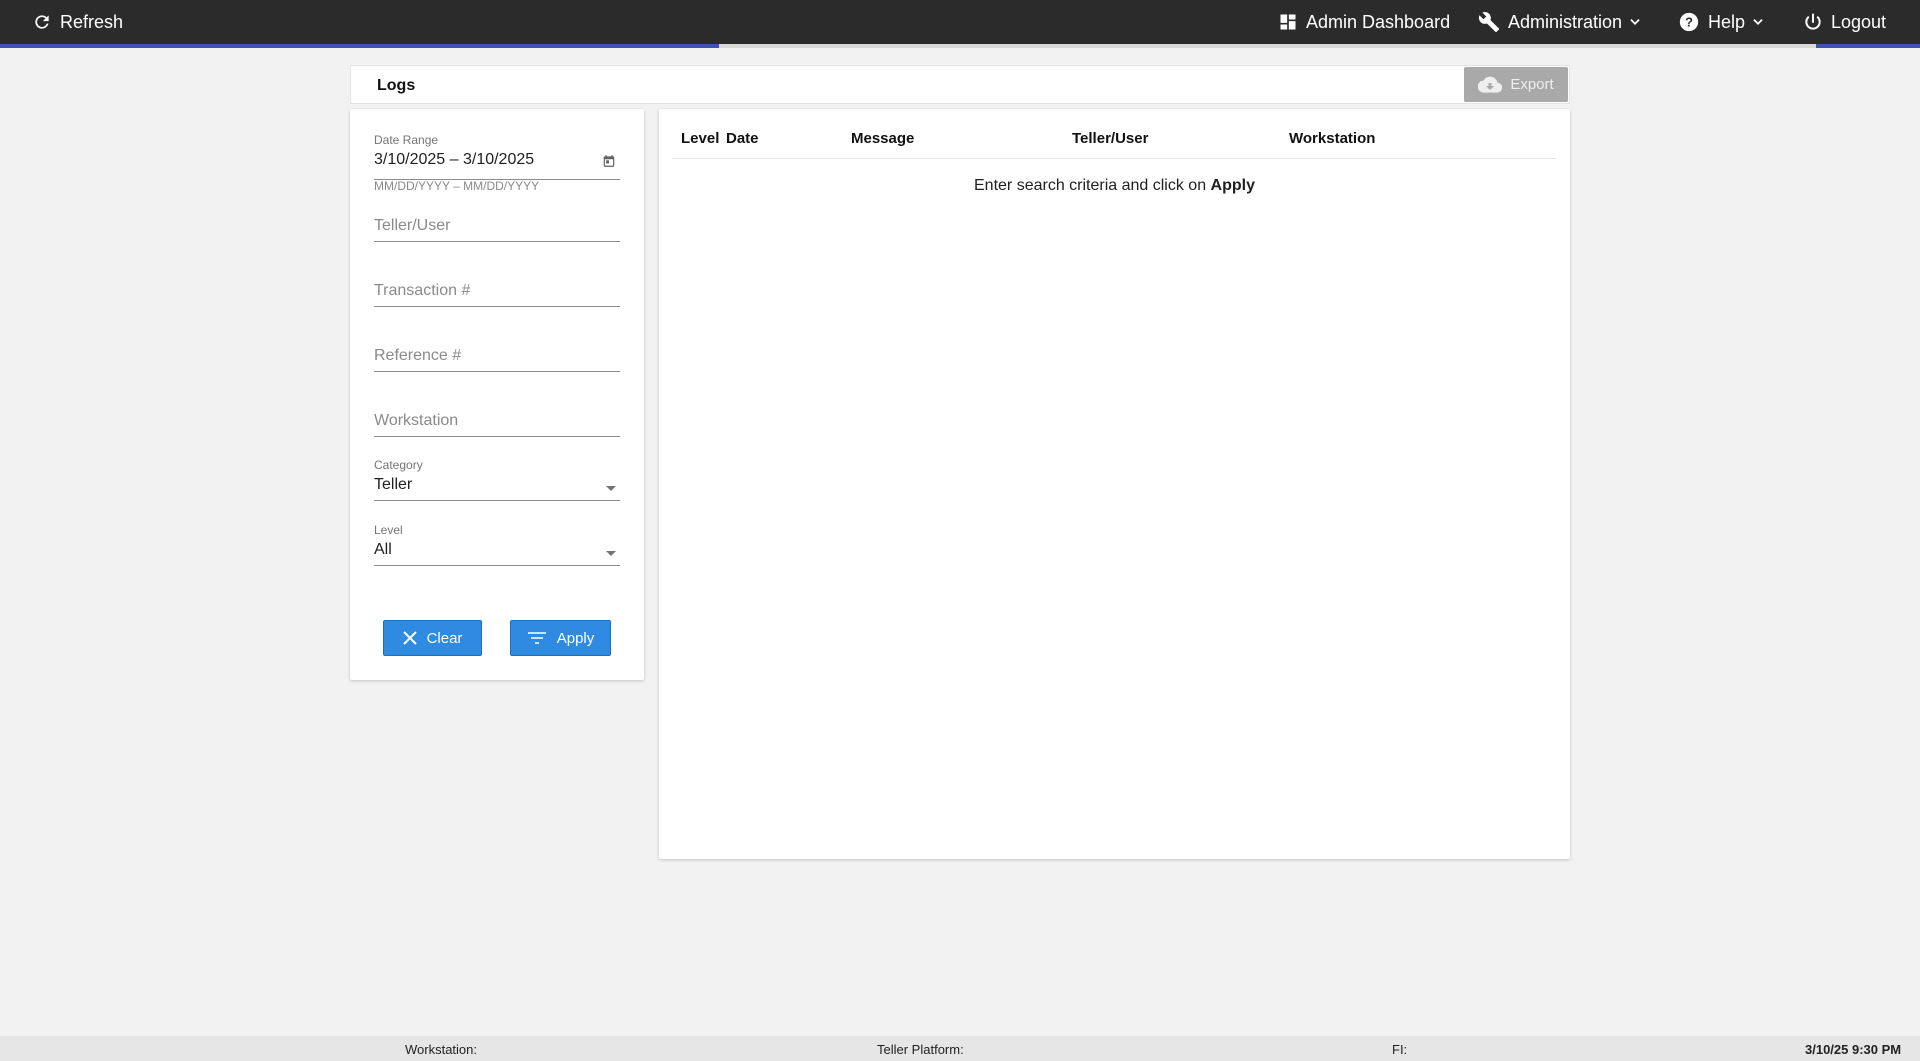 Image resolution: width=1920 pixels, height=1061 pixels. What do you see at coordinates (1859, 21) in the screenshot?
I see `logout-label: Logout` at bounding box center [1859, 21].